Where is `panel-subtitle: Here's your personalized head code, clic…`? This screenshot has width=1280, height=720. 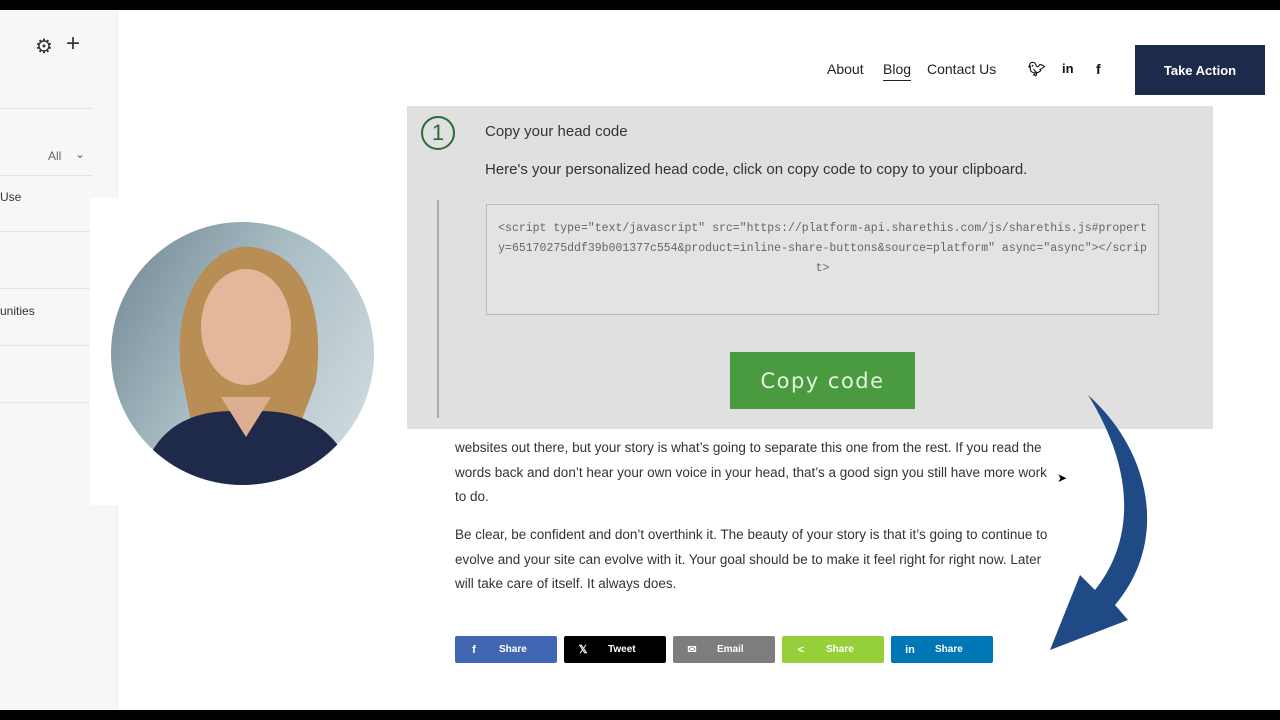
panel-subtitle: Here's your personalized head code, clic… is located at coordinates (756, 169).